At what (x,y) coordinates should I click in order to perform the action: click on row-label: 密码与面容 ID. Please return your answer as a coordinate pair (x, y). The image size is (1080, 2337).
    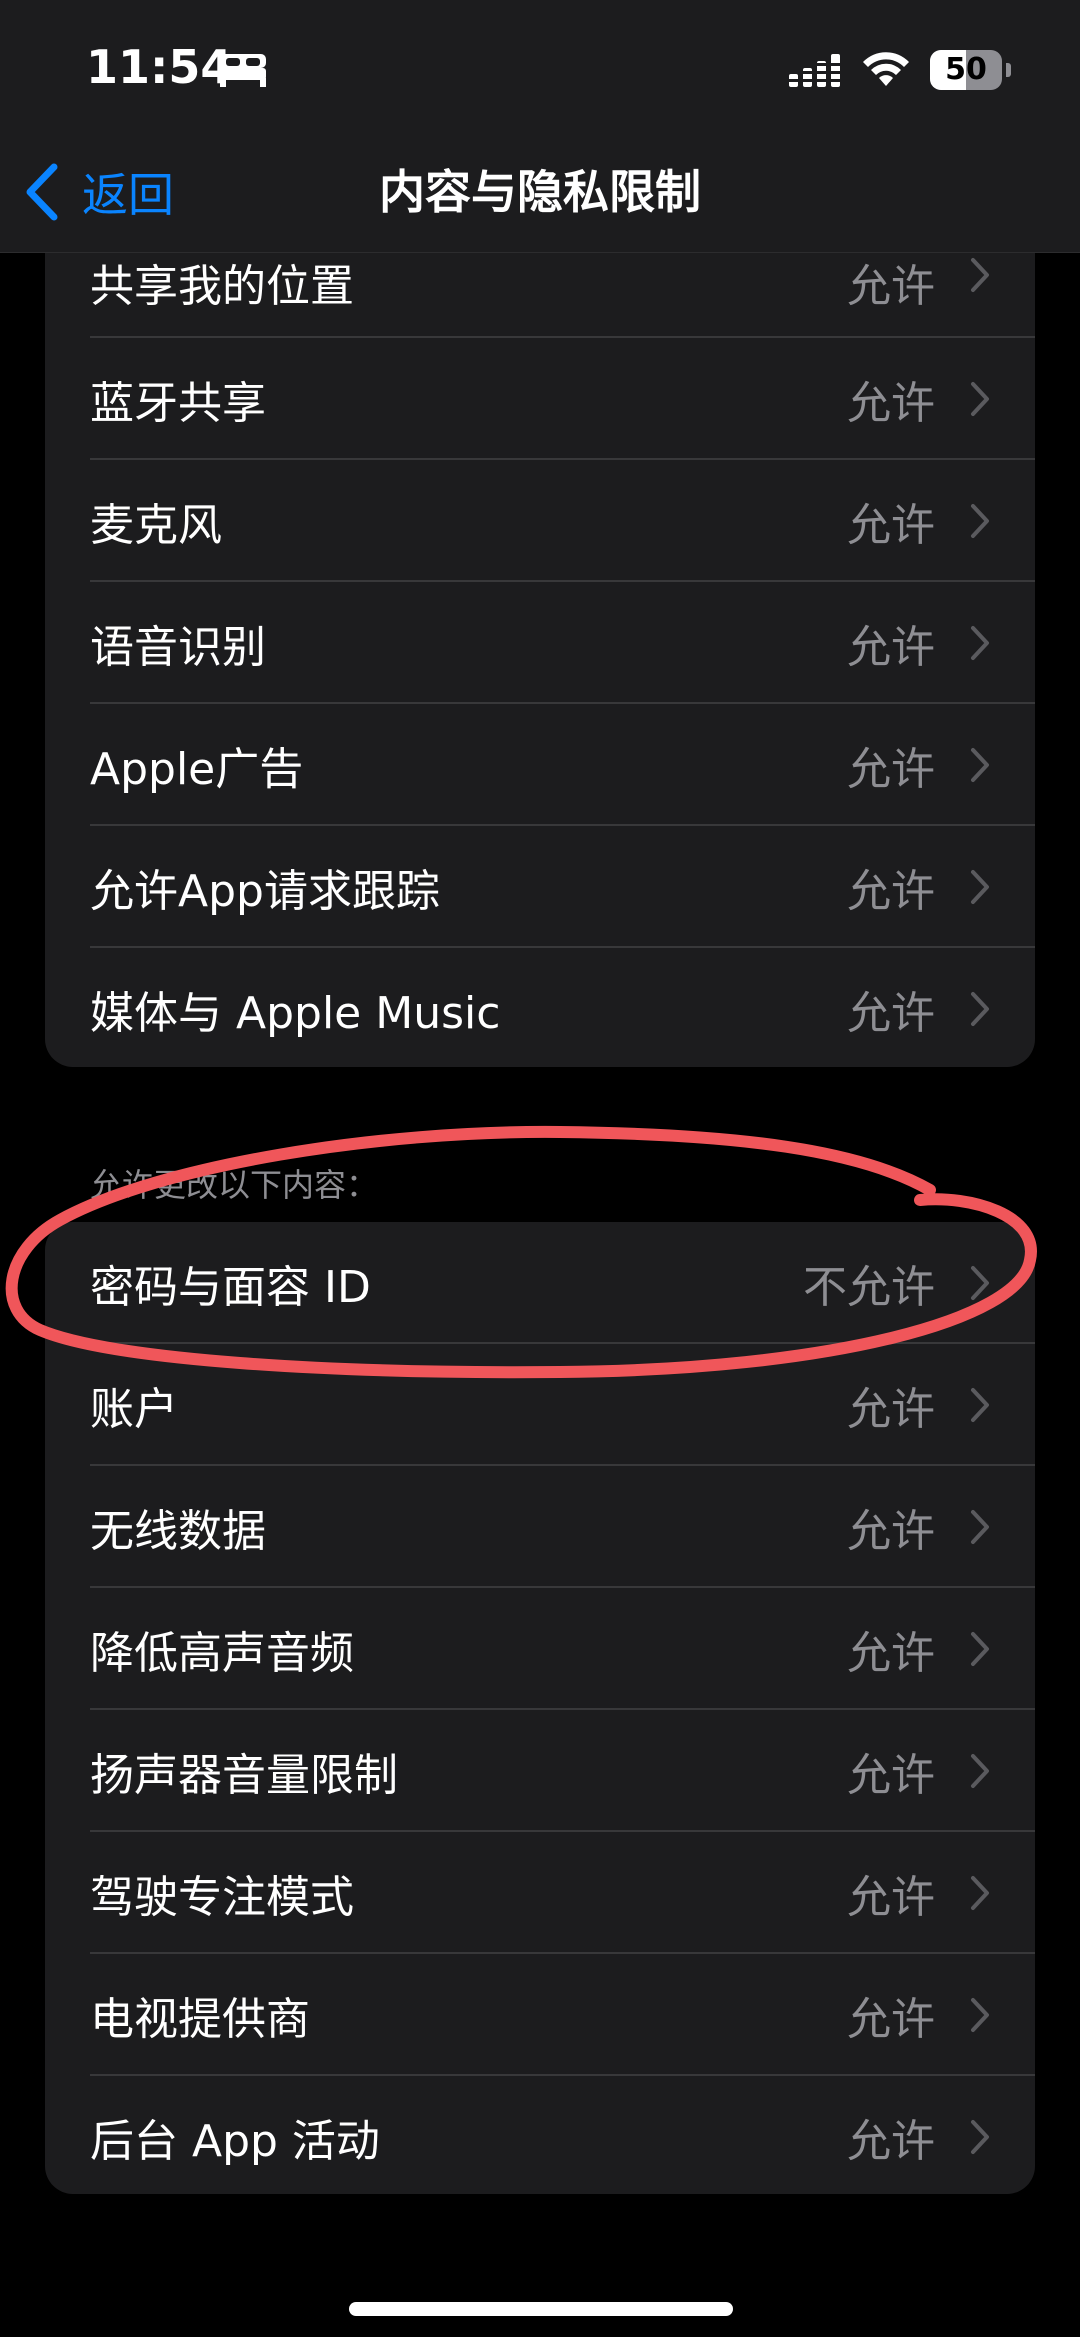
    Looking at the image, I should click on (230, 1287).